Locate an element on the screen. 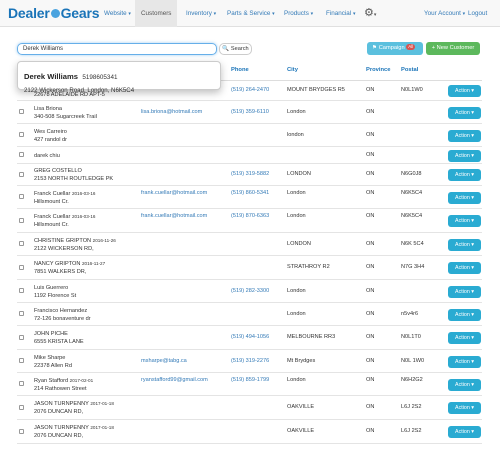  column-header-postal: Postal is located at coordinates (409, 70).